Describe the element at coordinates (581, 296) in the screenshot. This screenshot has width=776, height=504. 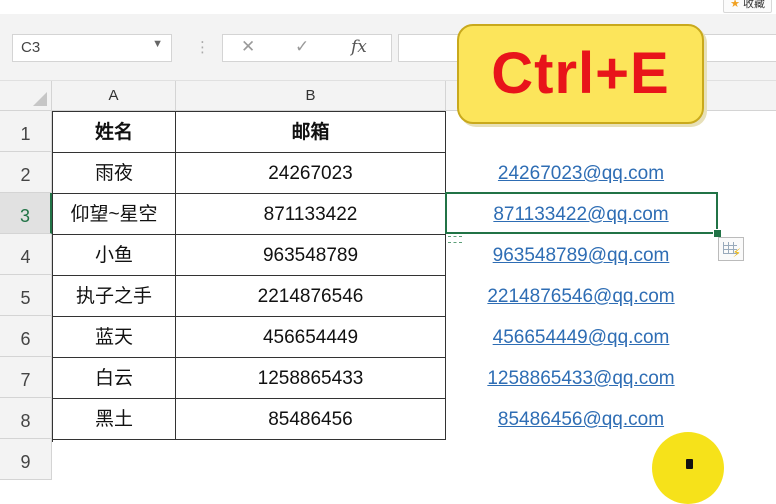
I see `email-cell: 2214876546@qq.com` at that location.